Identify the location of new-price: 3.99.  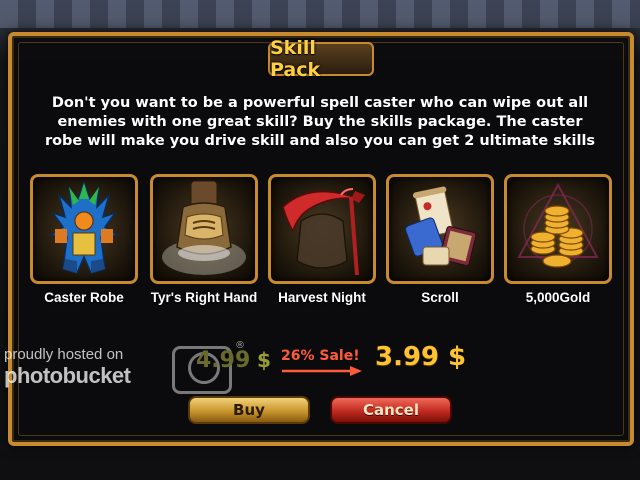
(407, 357).